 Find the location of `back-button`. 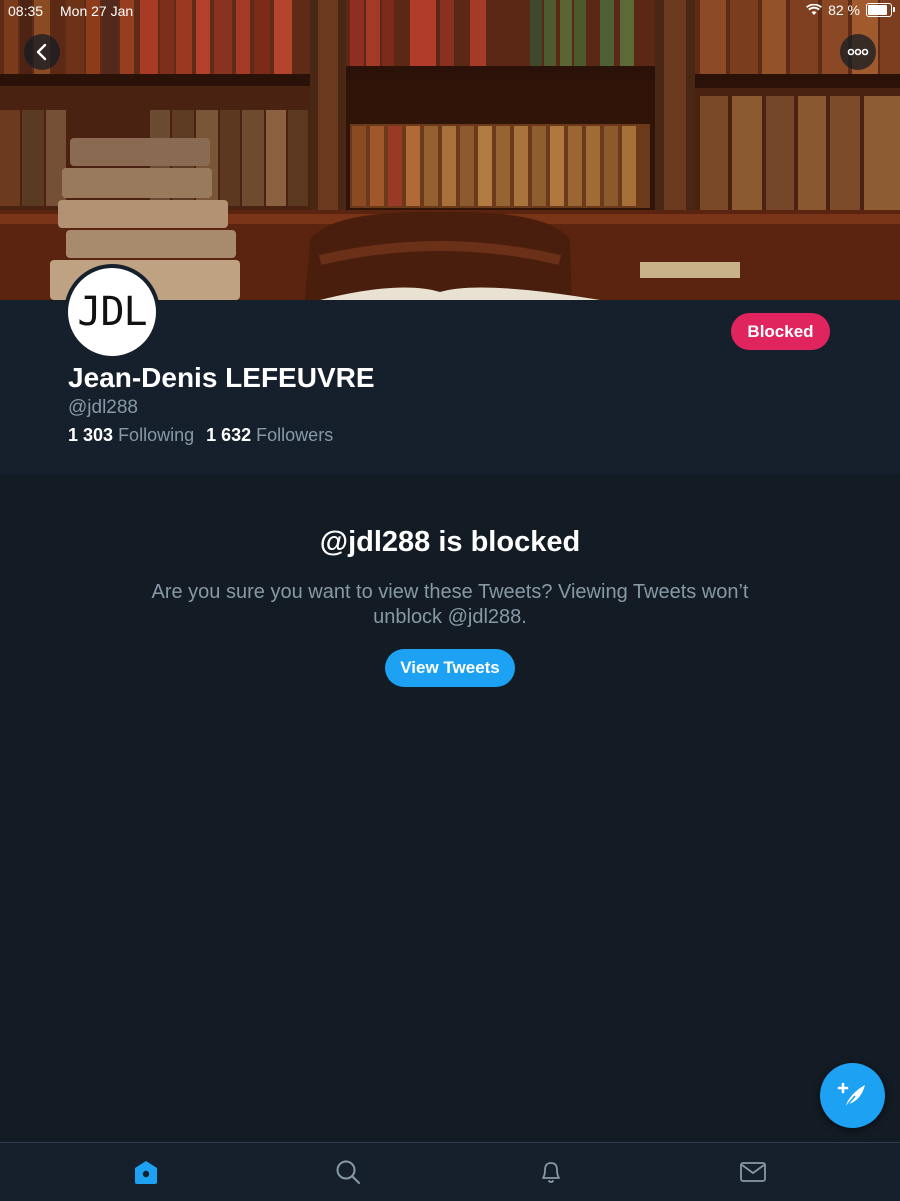

back-button is located at coordinates (42, 52).